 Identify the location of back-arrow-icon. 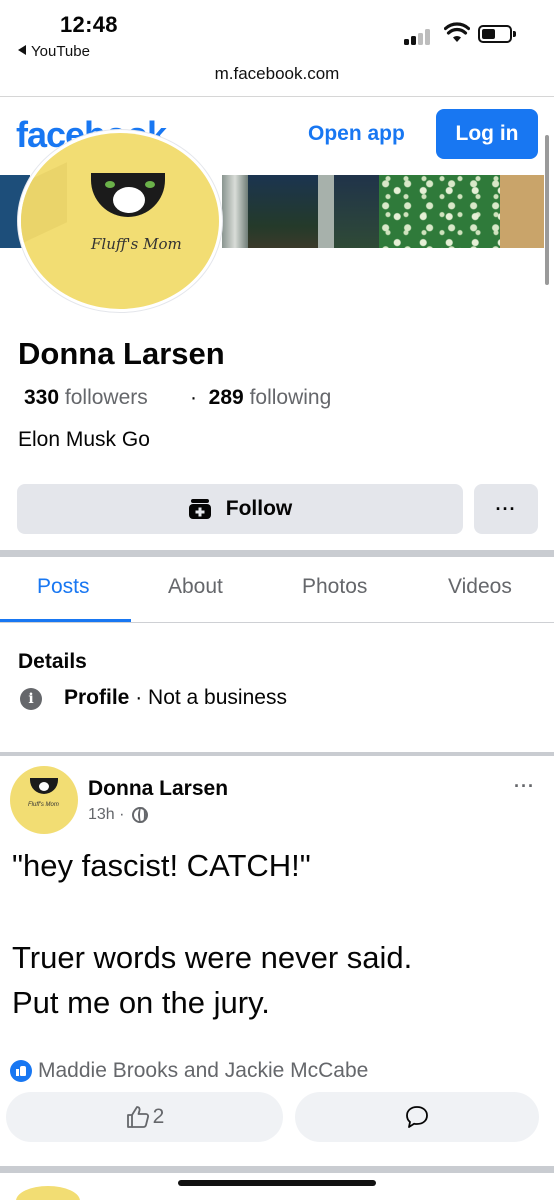
(22, 50).